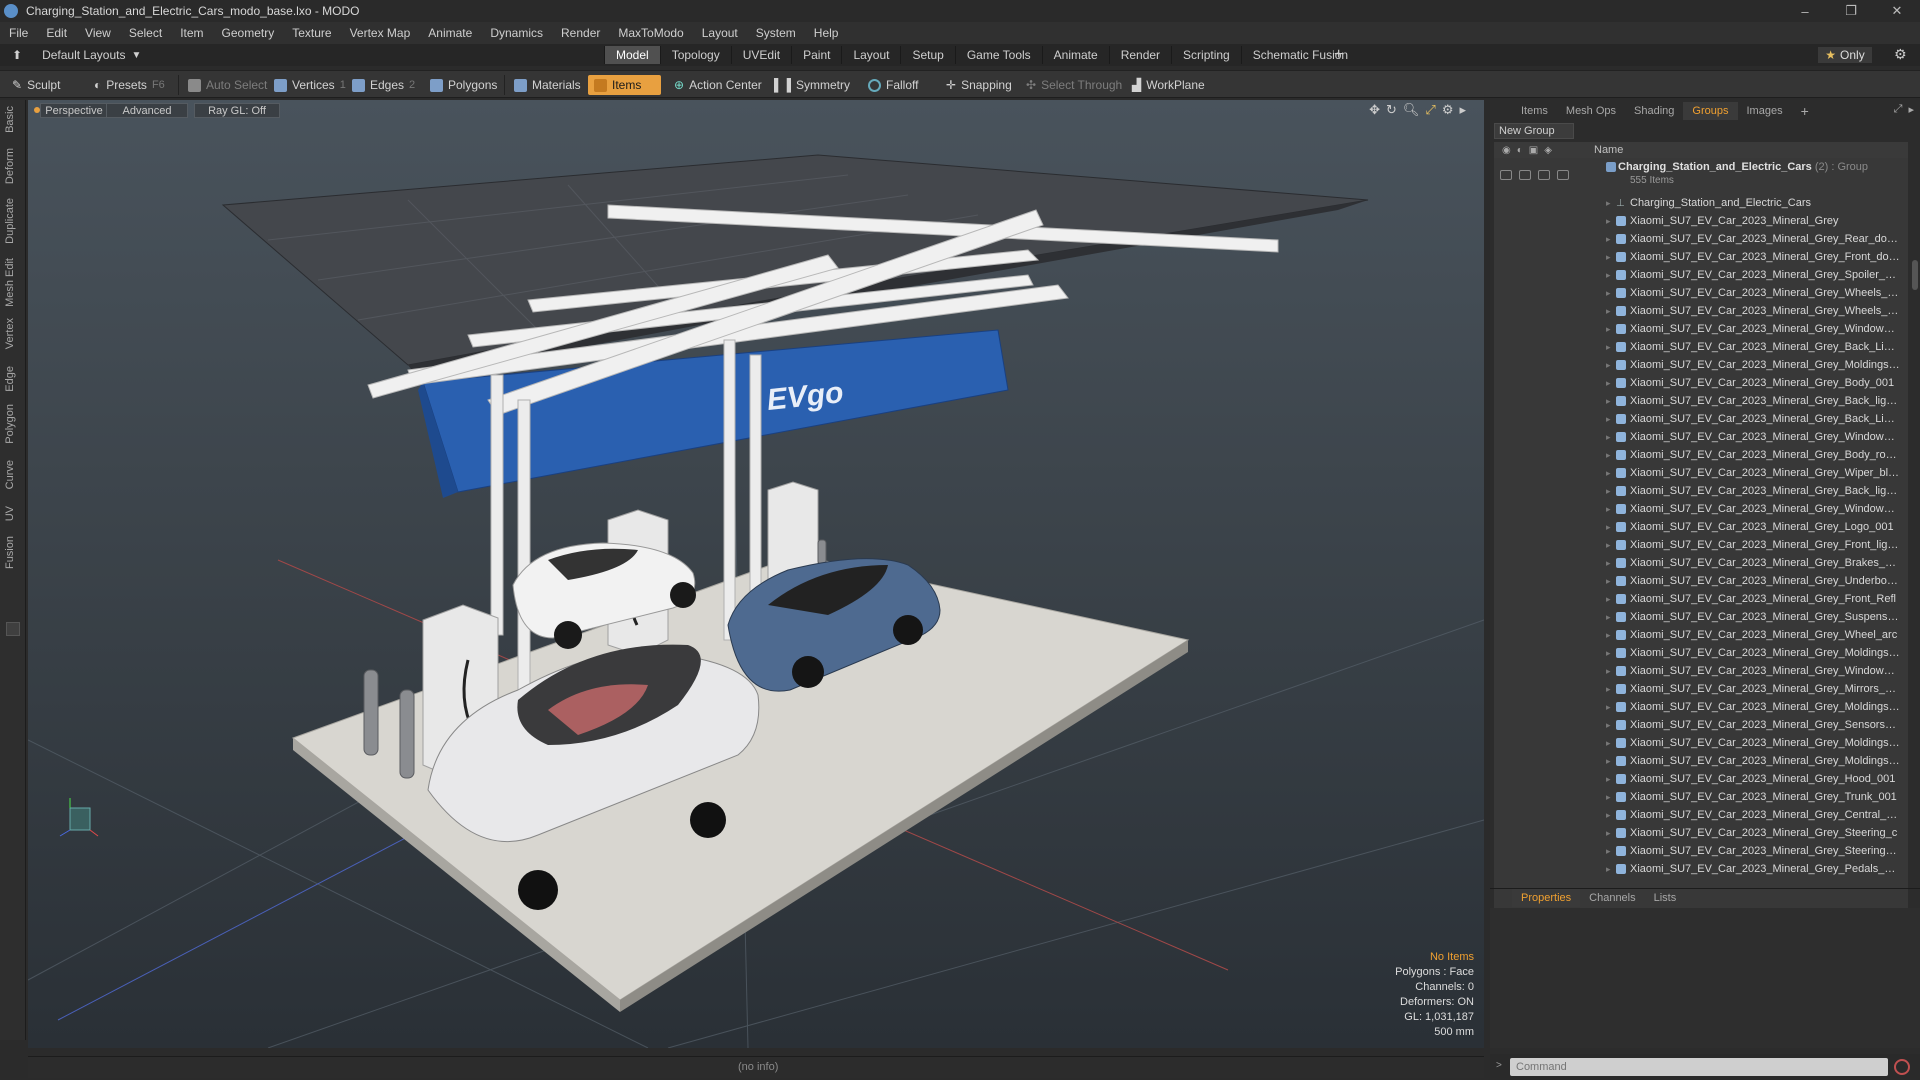 This screenshot has height=1080, width=1920. Describe the element at coordinates (56, 33) in the screenshot. I see `menu-edit: Edit` at that location.